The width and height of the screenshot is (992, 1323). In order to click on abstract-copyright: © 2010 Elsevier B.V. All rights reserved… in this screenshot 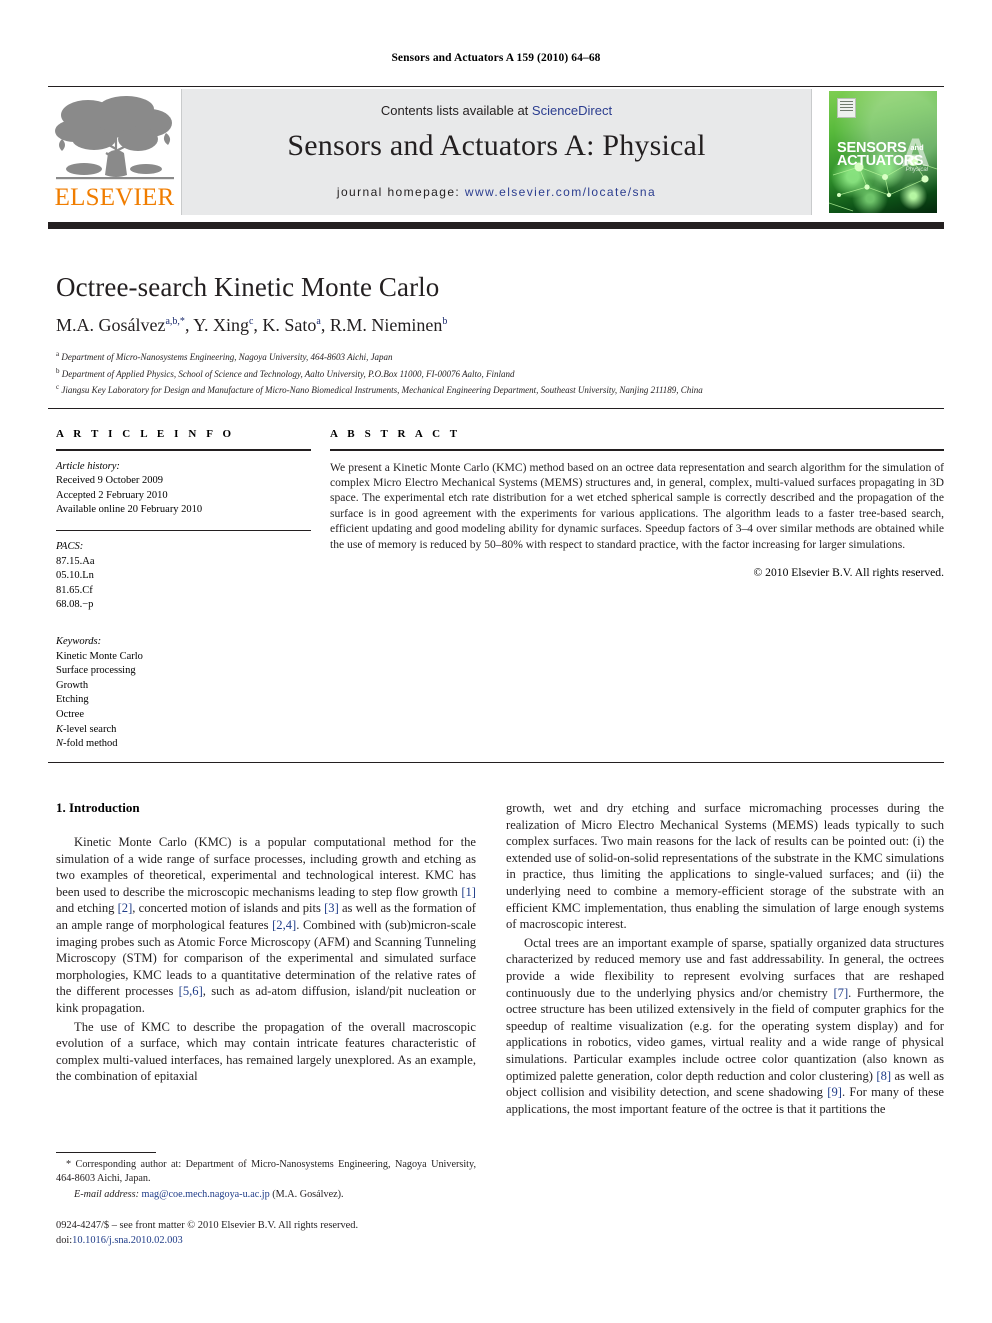, I will do `click(848, 573)`.